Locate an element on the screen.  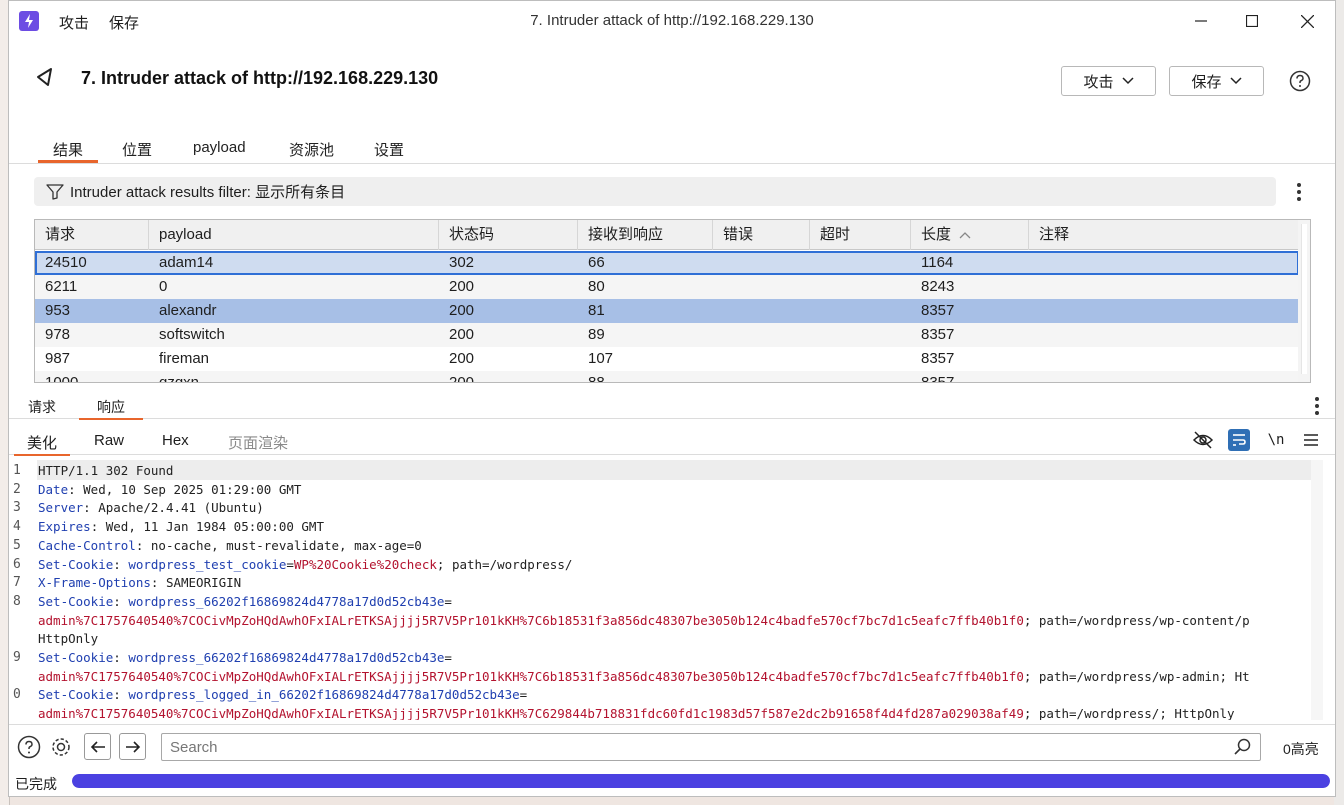
table-row: 24510 adam14 302 66 1164 is located at coordinates (667, 263).